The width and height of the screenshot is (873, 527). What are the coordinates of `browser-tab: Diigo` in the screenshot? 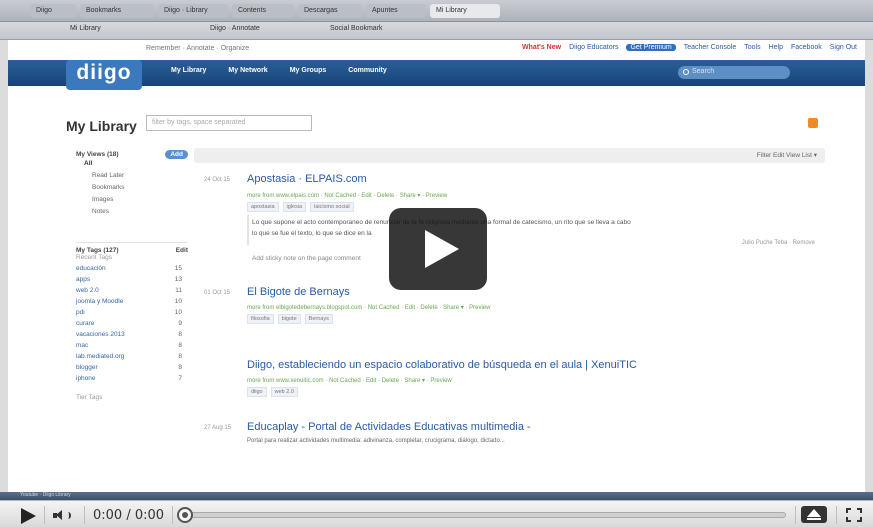 It's located at (53, 11).